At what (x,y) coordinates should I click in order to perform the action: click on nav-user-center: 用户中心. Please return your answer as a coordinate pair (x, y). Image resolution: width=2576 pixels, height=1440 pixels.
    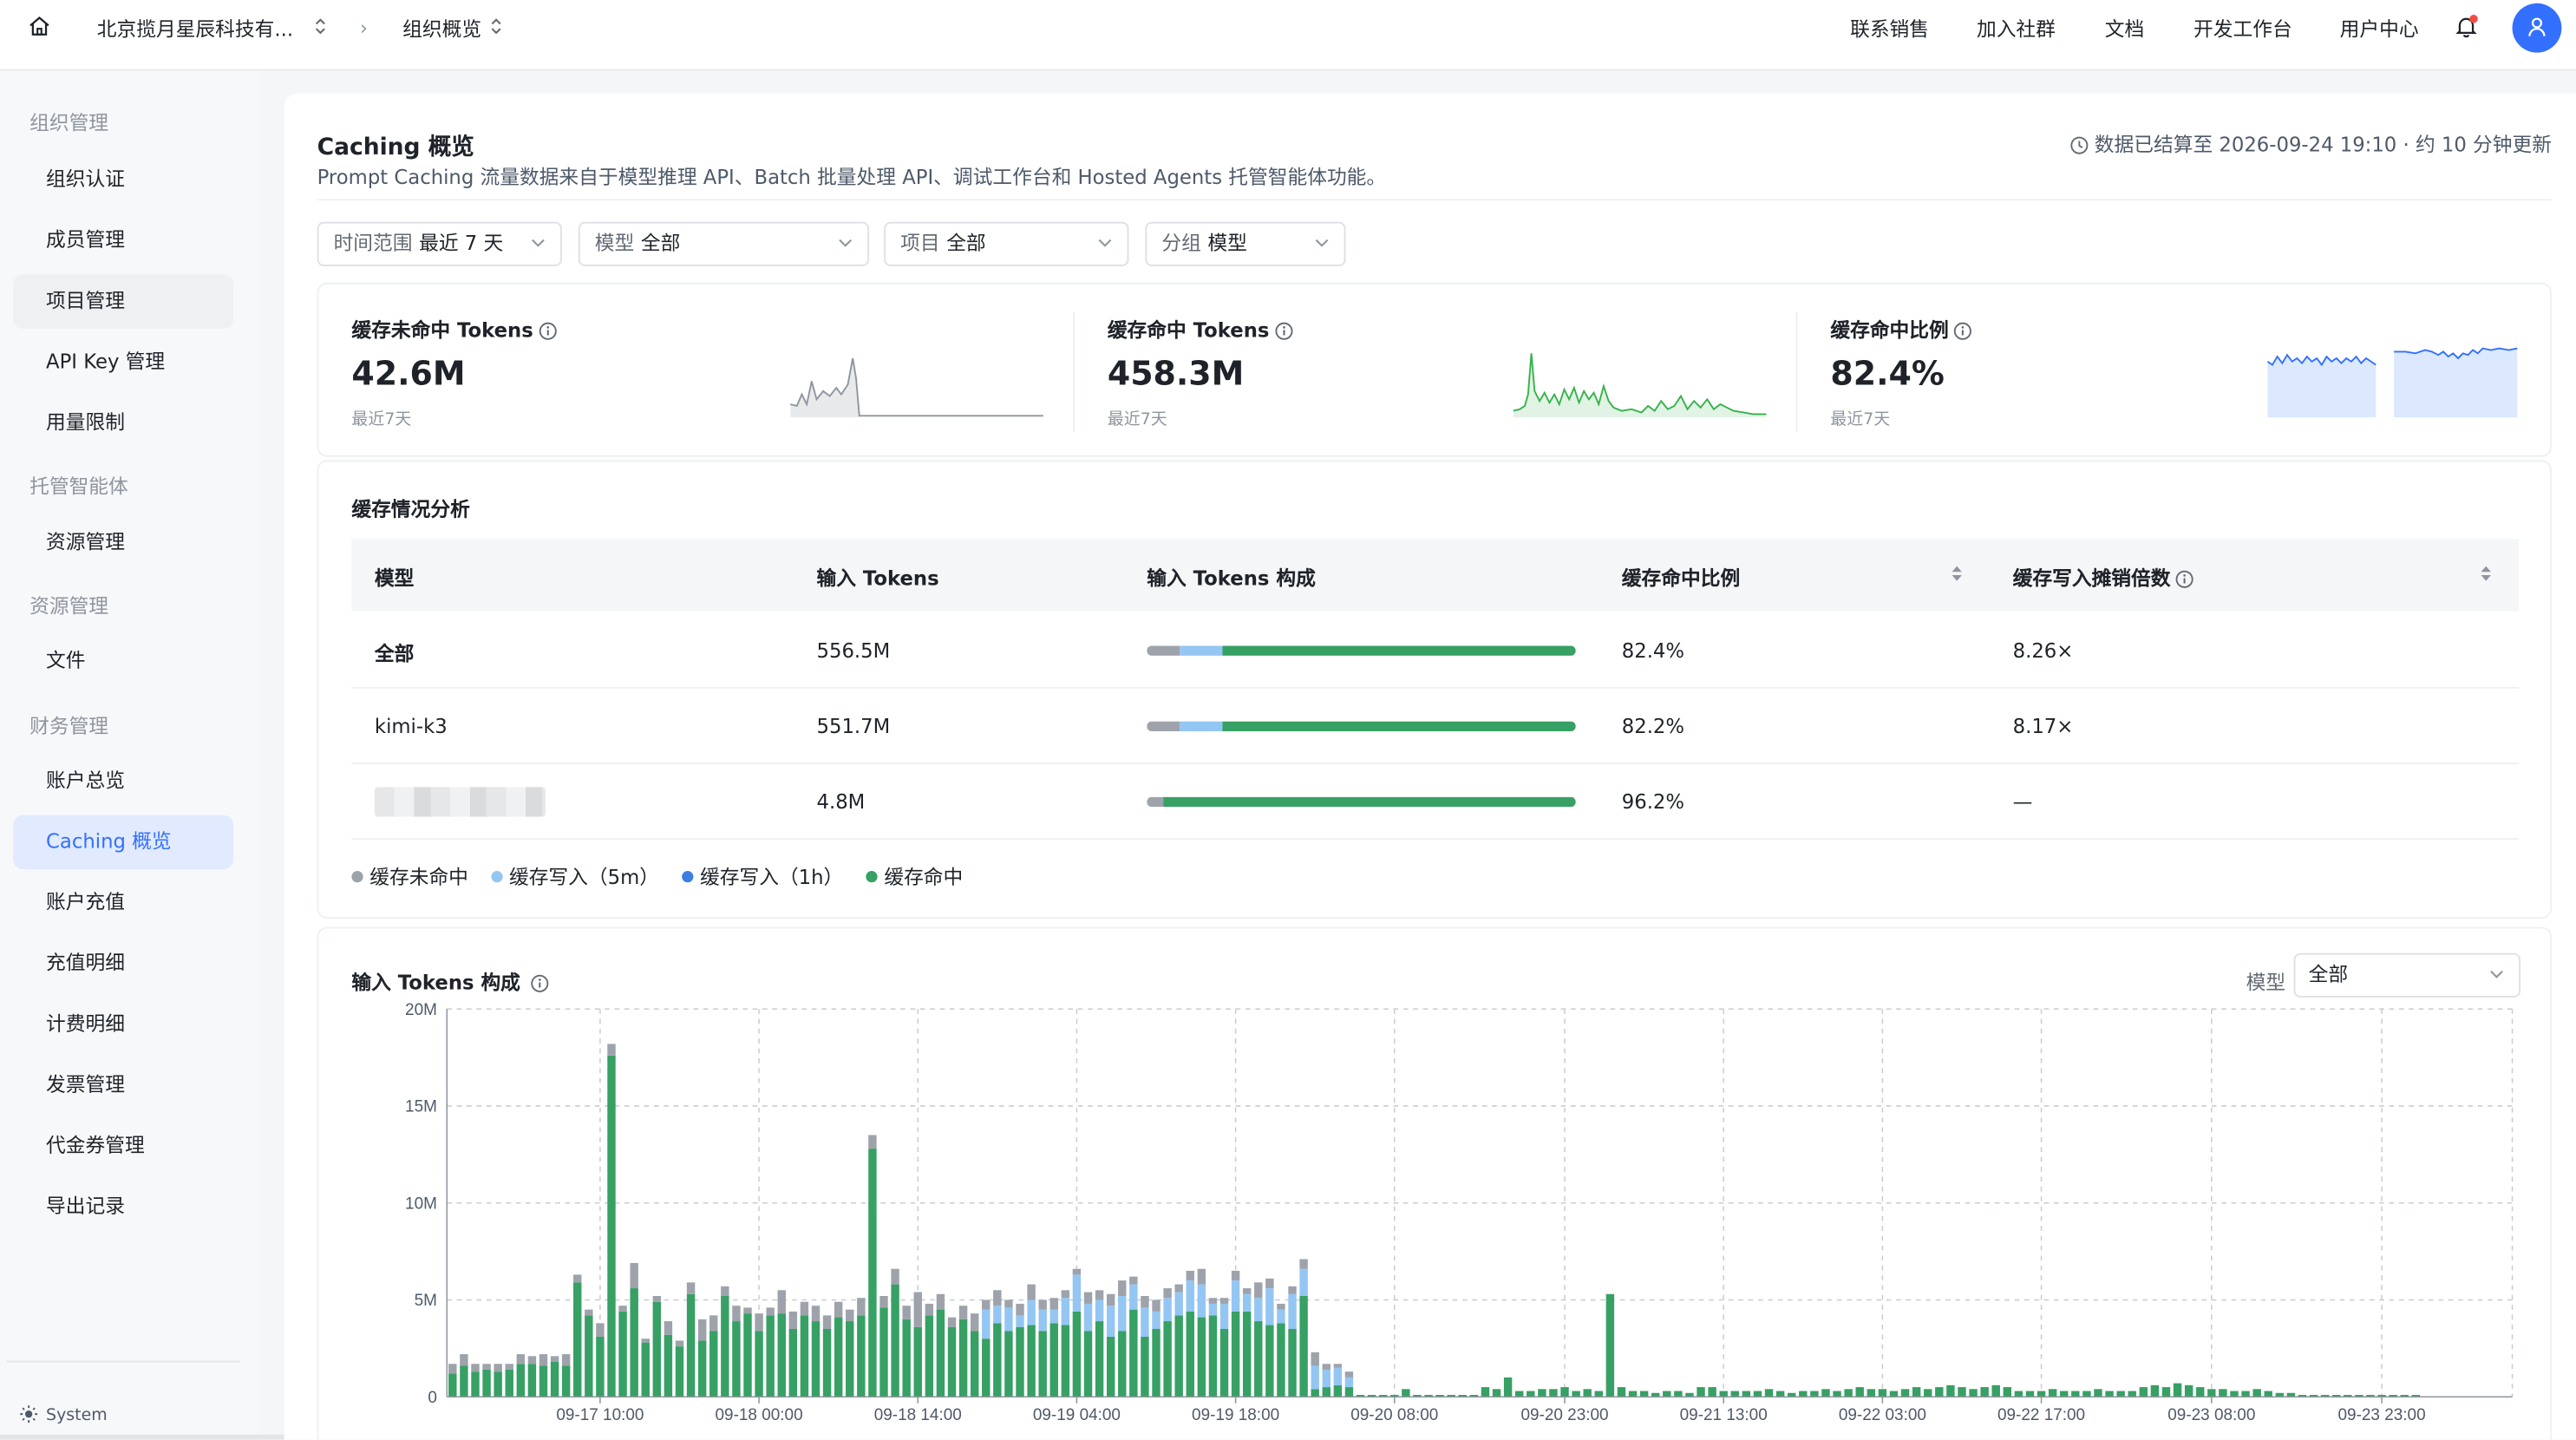
    Looking at the image, I should click on (2379, 29).